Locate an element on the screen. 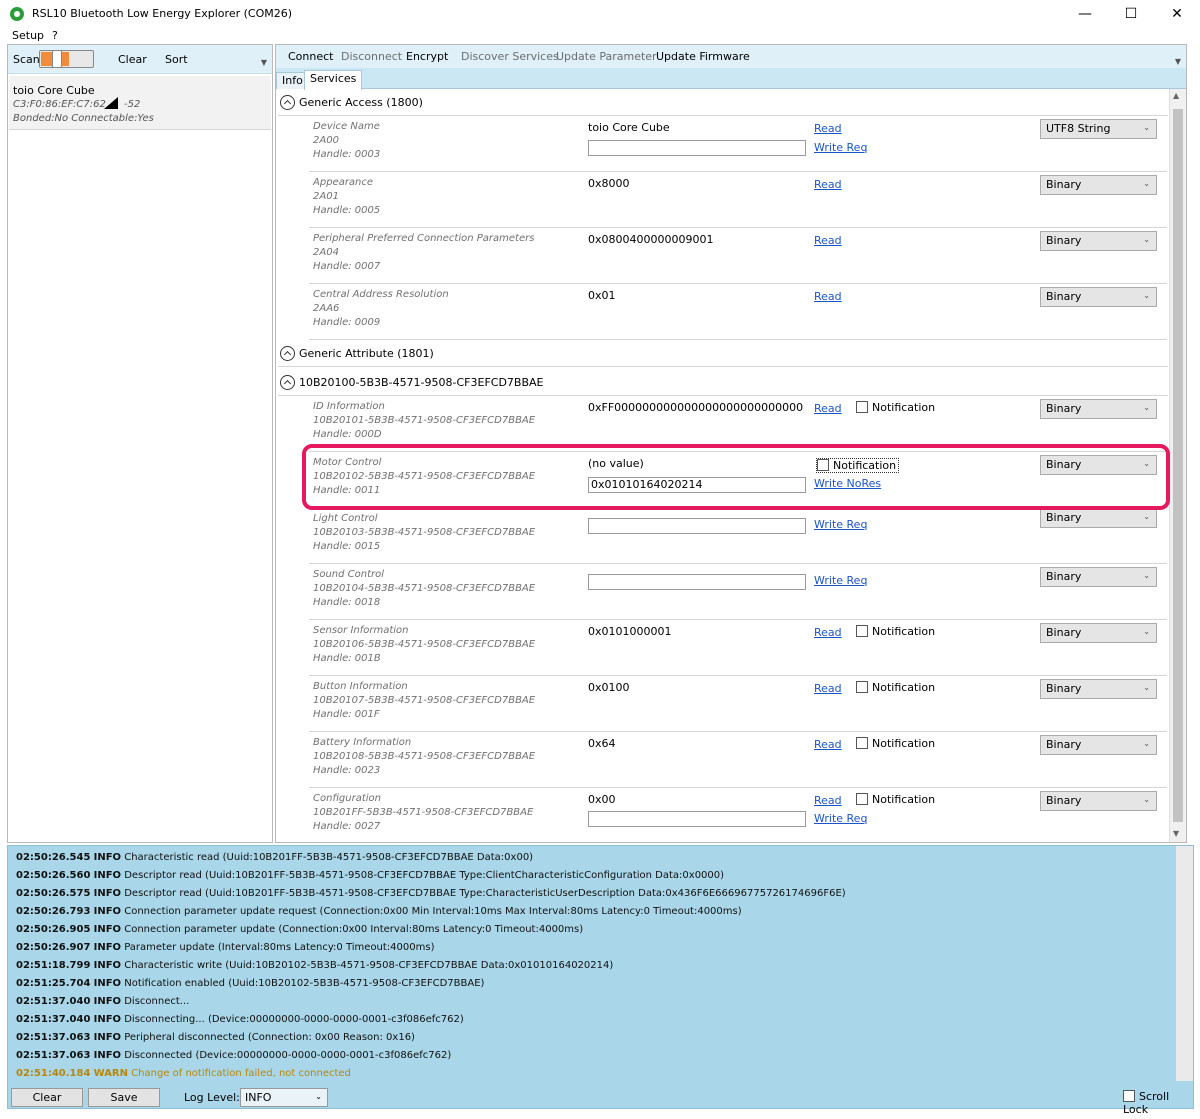 The height and width of the screenshot is (1119, 1200). service-header-generic-attribute: Generic Attribute (1801) is located at coordinates (723, 353).